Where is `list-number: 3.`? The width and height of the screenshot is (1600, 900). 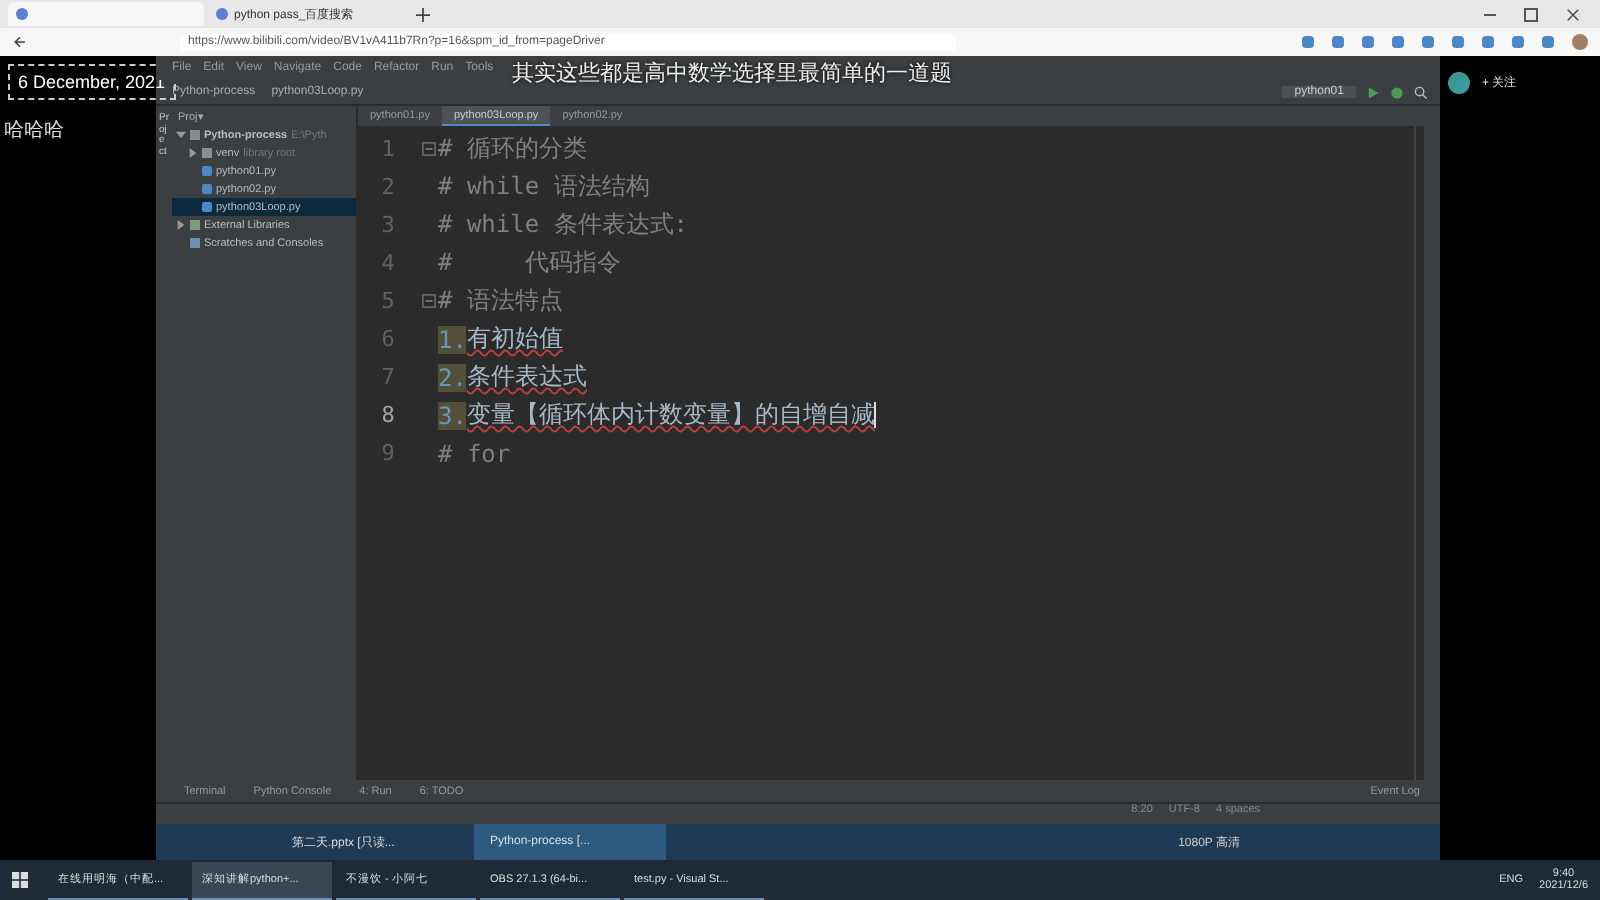 list-number: 3. is located at coordinates (452, 415).